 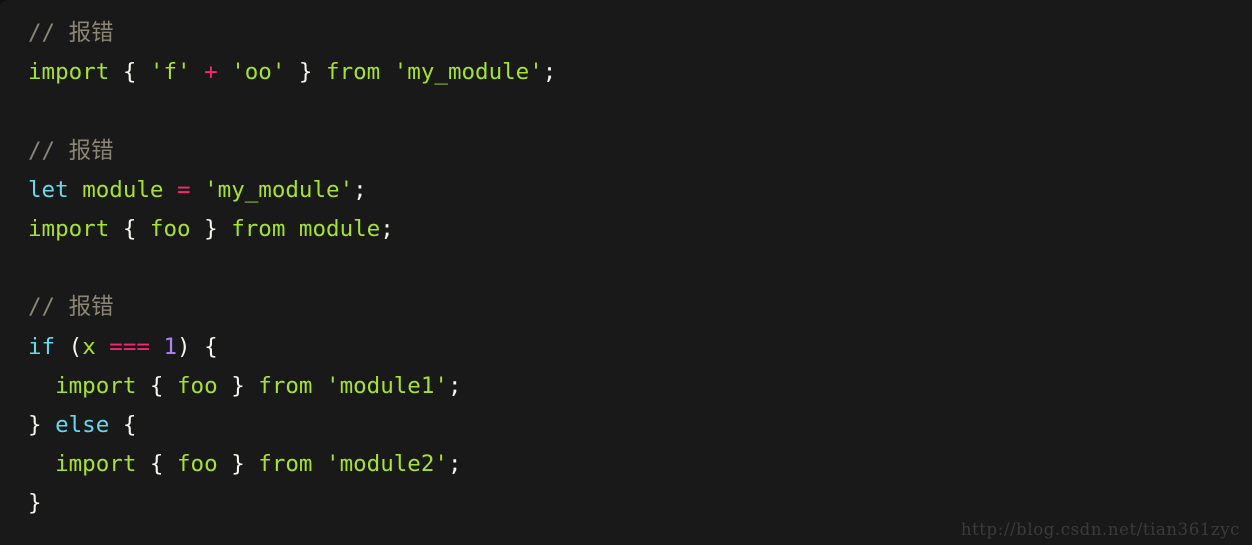 I want to click on code-line: import { foo } from module;, so click(x=640, y=229).